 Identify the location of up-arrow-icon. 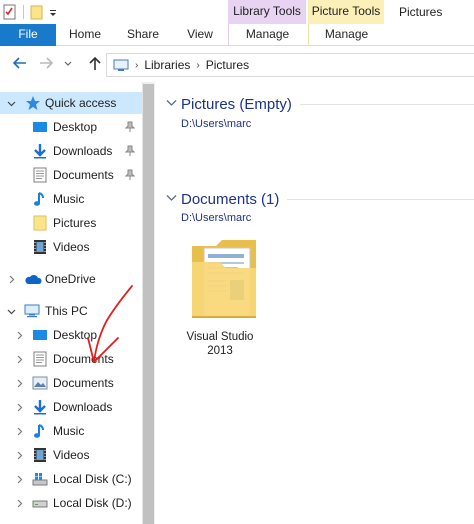
(95, 64).